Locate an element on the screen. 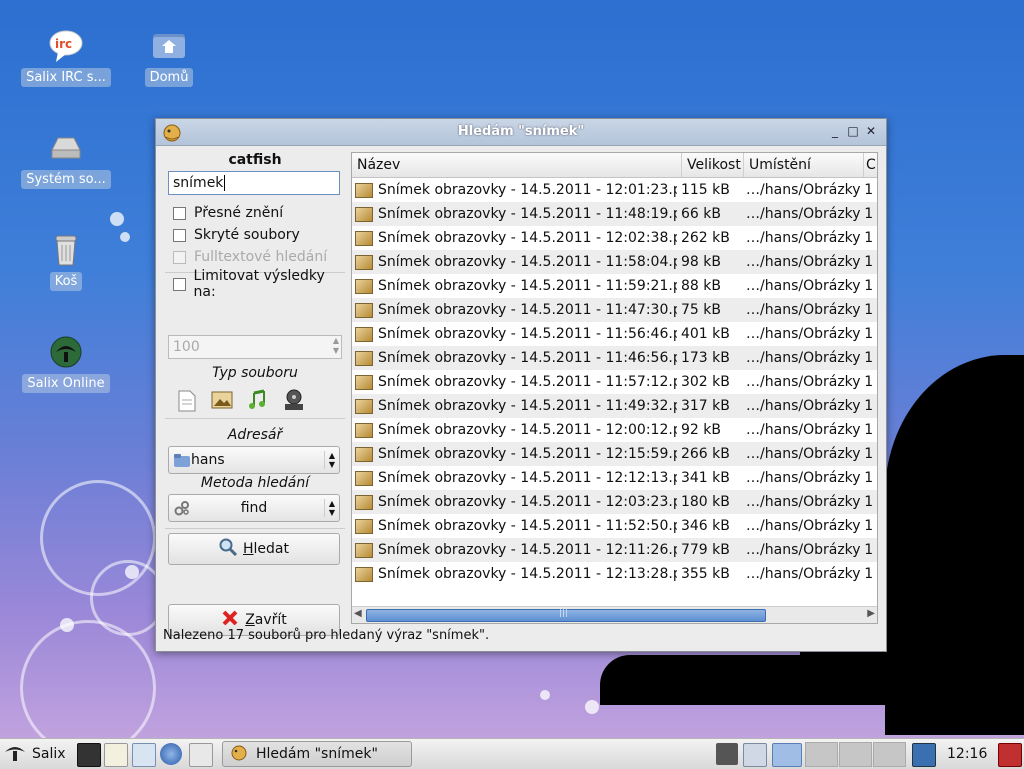 Image resolution: width=1024 pixels, height=769 pixels. exact-match-checkbox: Přesné znění is located at coordinates (228, 213).